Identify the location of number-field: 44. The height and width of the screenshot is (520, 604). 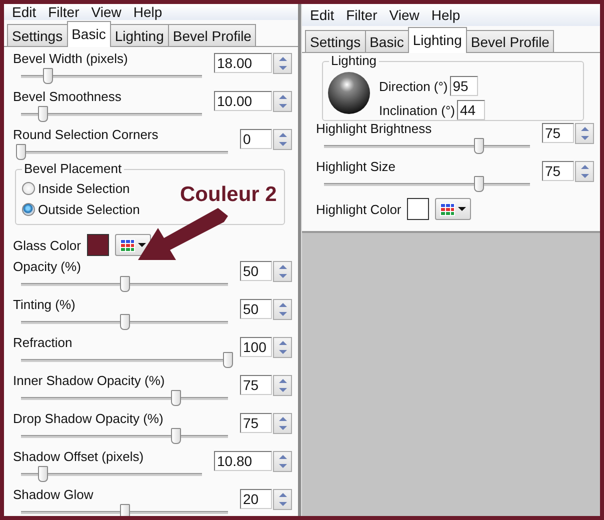
(471, 110).